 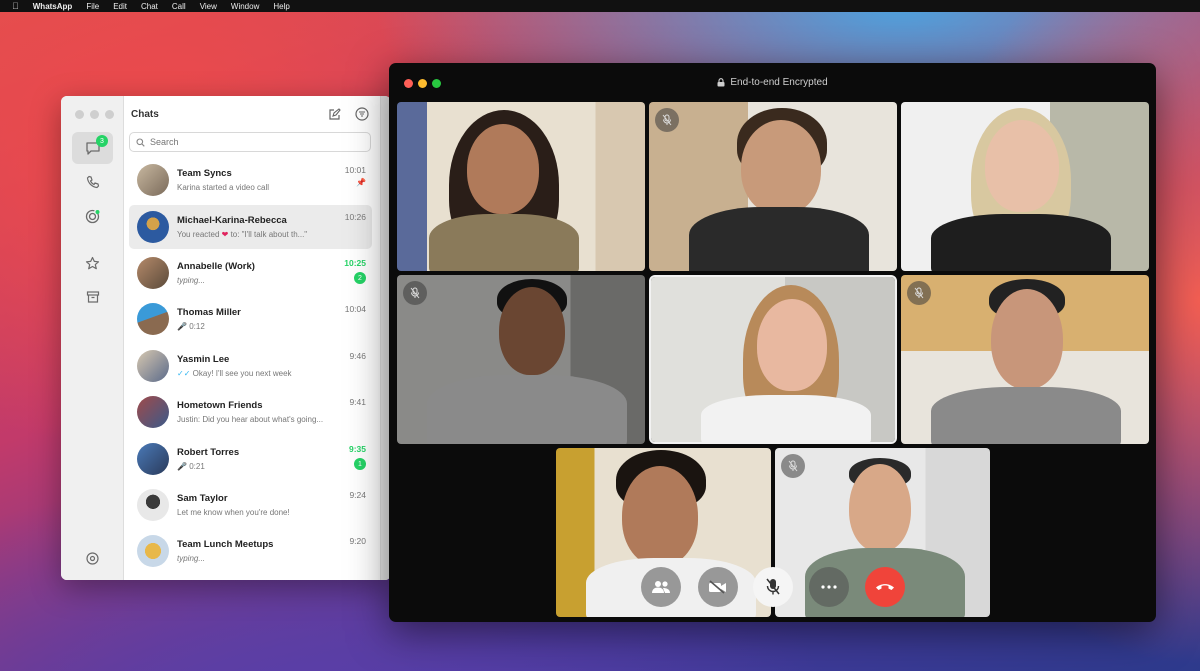 What do you see at coordinates (264, 326) in the screenshot?
I see `chat-preview: 🎤 0:12` at bounding box center [264, 326].